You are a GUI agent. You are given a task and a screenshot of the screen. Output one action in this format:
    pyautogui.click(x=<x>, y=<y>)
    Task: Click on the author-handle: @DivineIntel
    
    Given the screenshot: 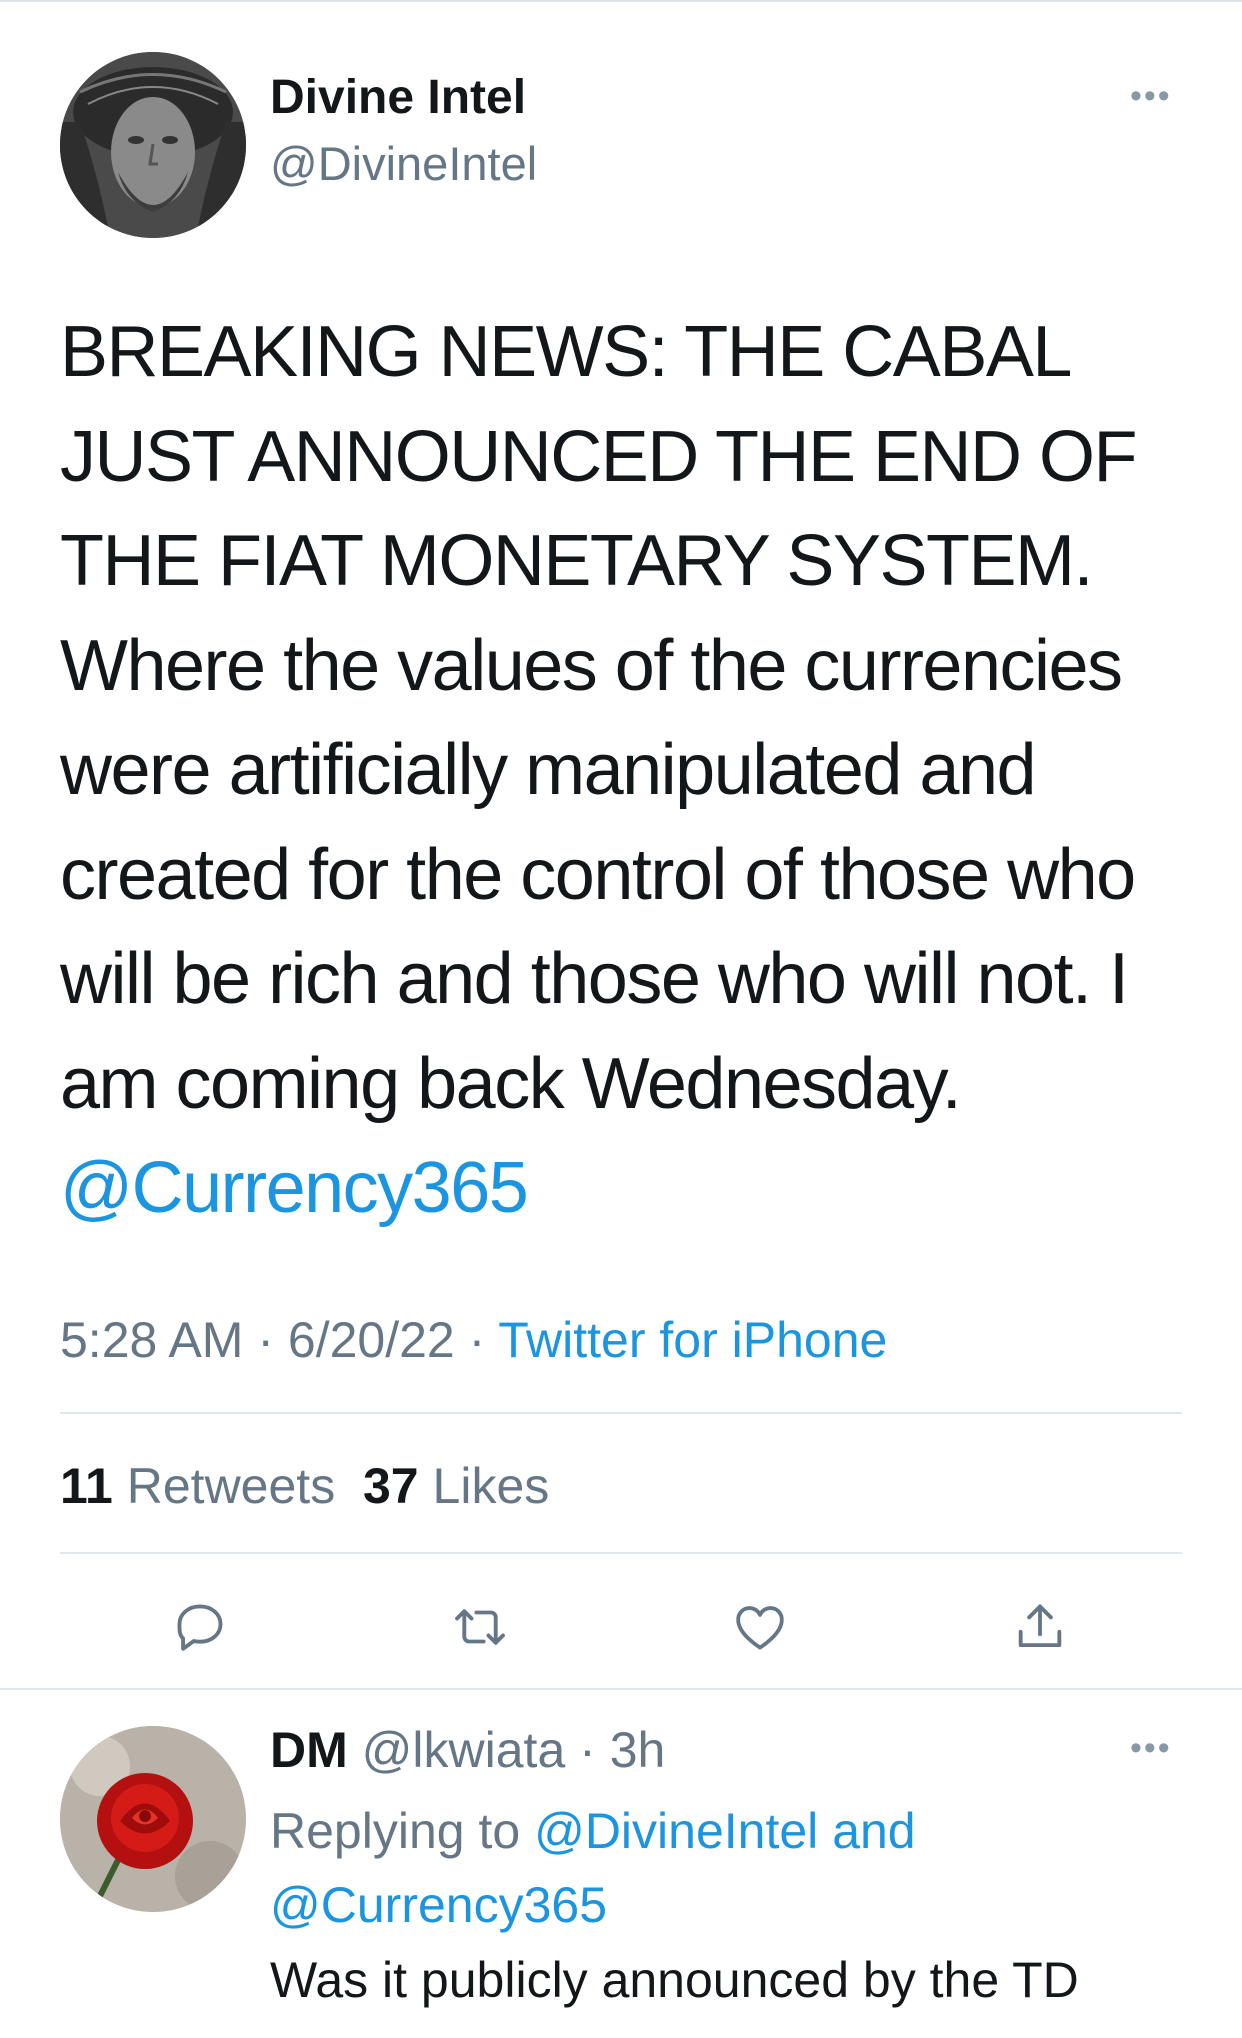 What is the action you would take?
    pyautogui.click(x=403, y=164)
    